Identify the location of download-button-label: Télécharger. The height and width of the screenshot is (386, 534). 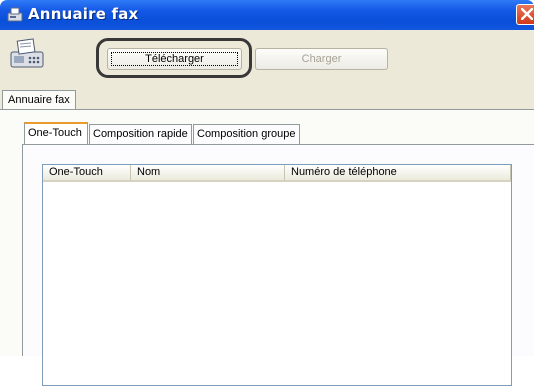
(174, 59).